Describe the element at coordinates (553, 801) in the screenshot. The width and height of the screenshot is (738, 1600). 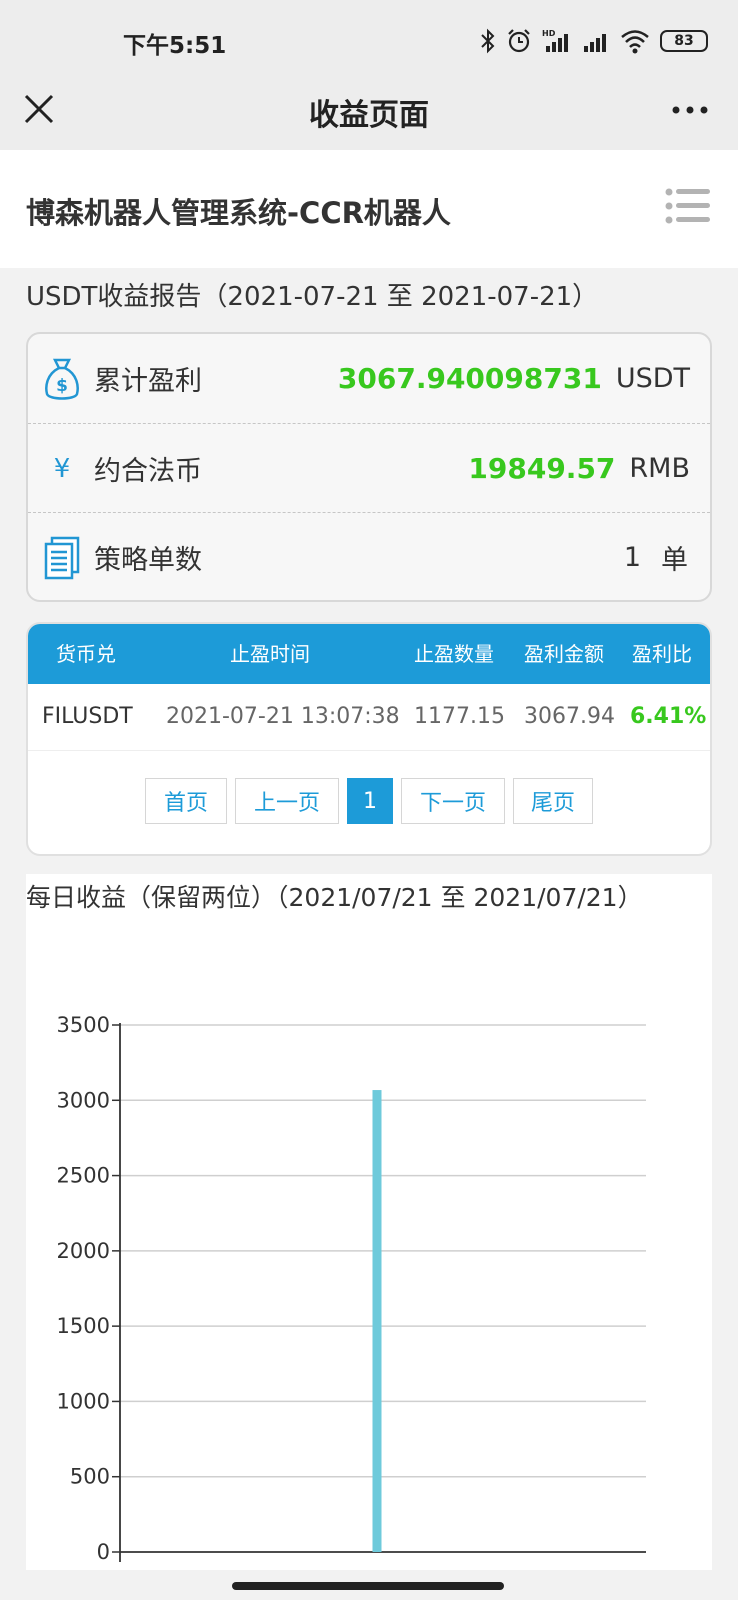
I see `last-page-button: 尾页` at that location.